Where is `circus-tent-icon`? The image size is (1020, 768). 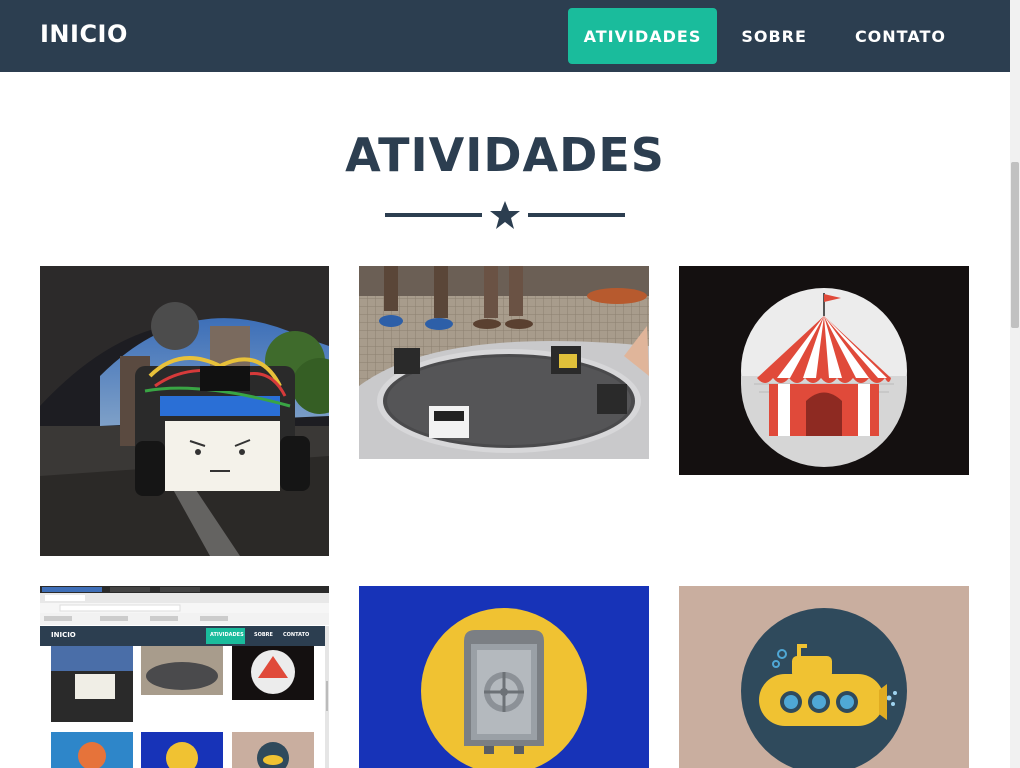 circus-tent-icon is located at coordinates (824, 377).